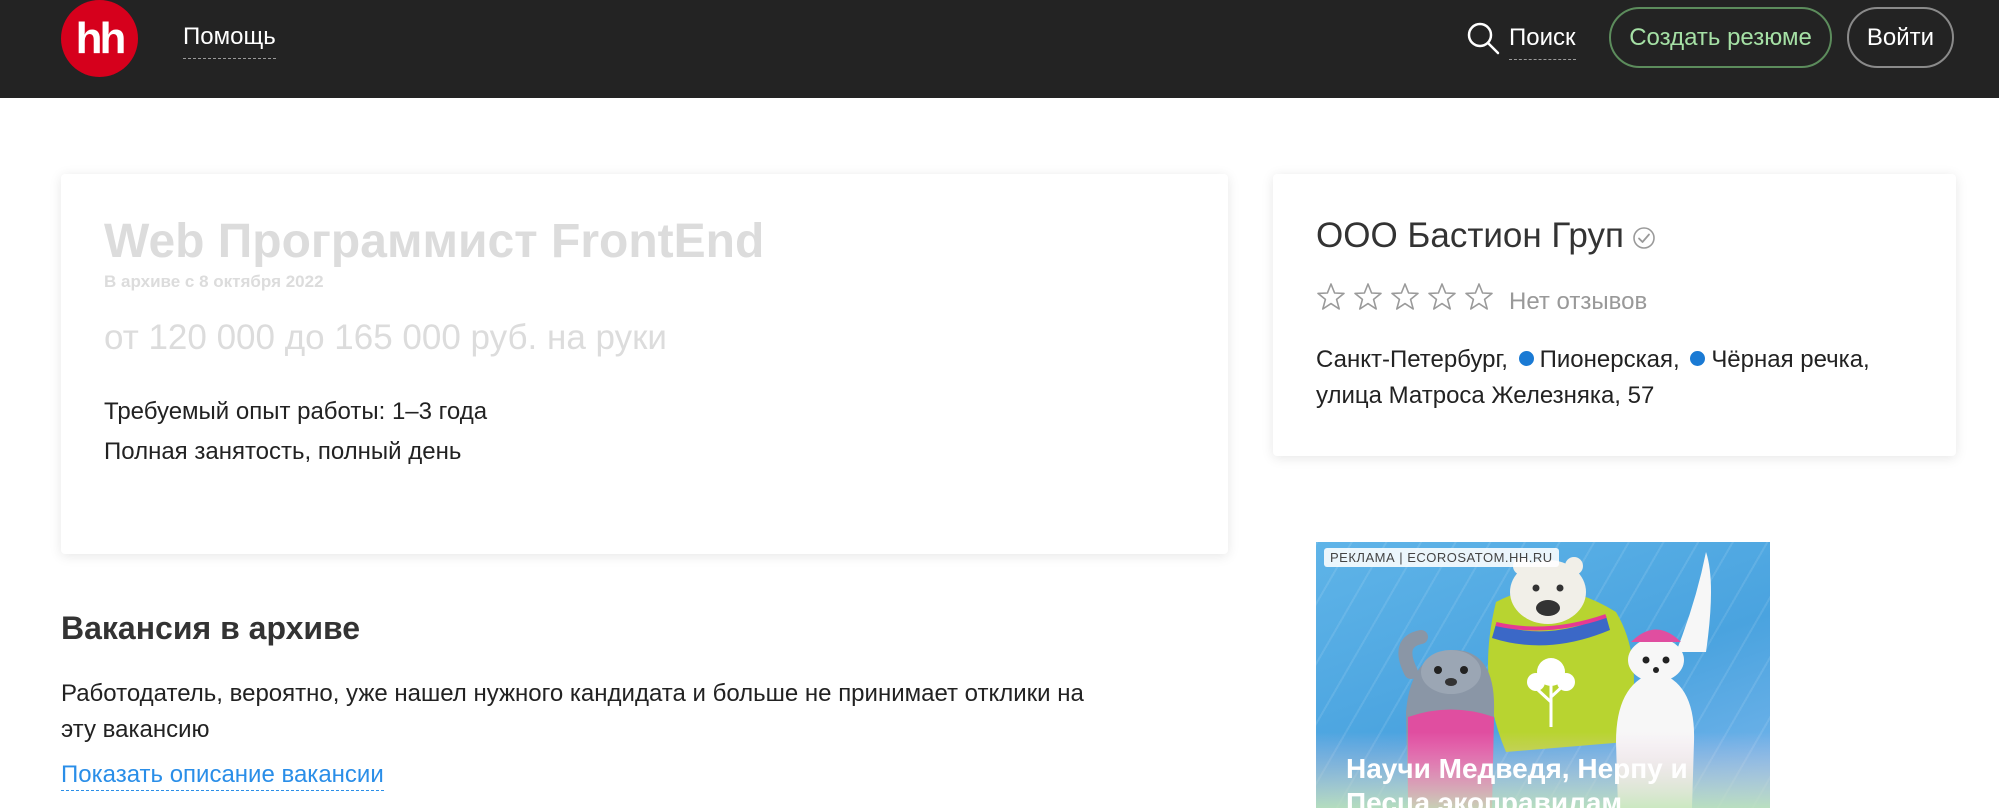  I want to click on create-resume-button: Создать резюме, so click(1720, 37).